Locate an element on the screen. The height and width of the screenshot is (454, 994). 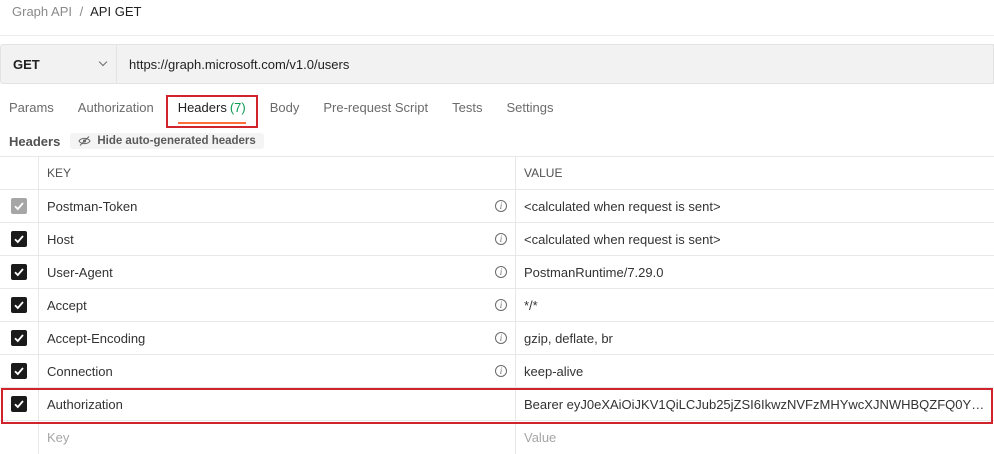
column-header-value: VALUE is located at coordinates (755, 173).